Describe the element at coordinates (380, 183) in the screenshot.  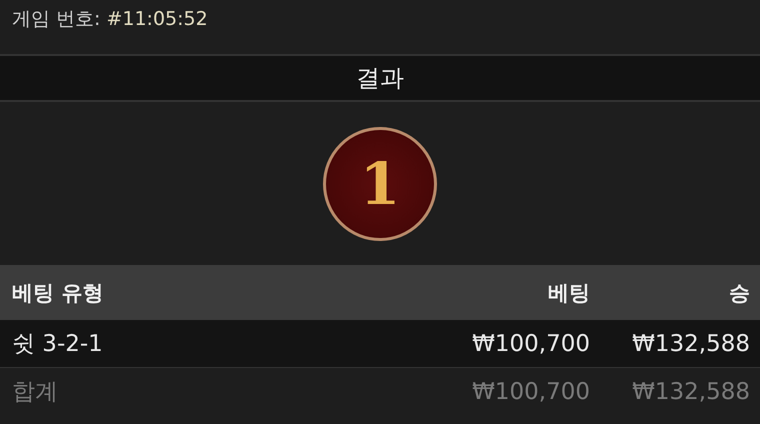
I see `result-ball: 1` at that location.